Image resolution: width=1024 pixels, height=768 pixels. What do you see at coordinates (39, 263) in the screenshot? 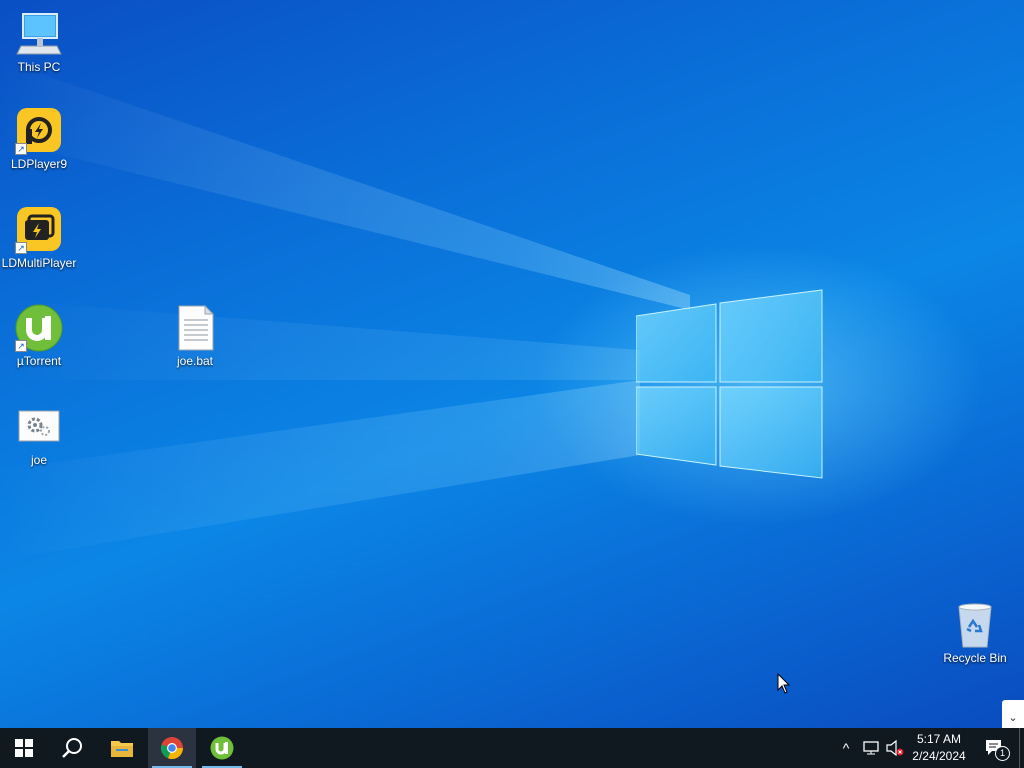
I see `desktop-icon-label: LDMultiPlayer` at bounding box center [39, 263].